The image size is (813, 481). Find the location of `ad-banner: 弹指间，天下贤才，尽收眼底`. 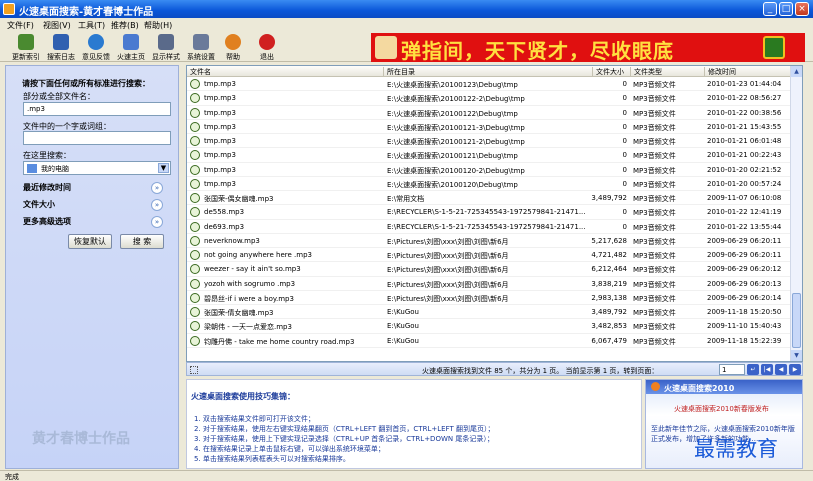

ad-banner: 弹指间，天下贤才，尽收眼底 is located at coordinates (588, 48).